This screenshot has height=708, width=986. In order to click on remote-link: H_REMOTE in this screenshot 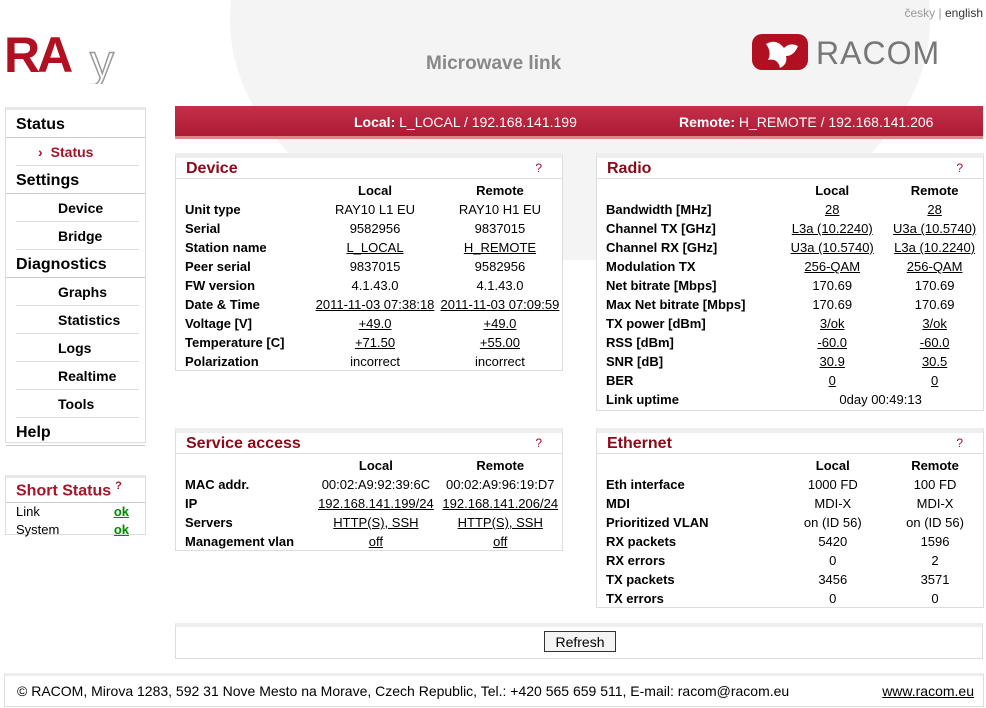, I will do `click(500, 247)`.